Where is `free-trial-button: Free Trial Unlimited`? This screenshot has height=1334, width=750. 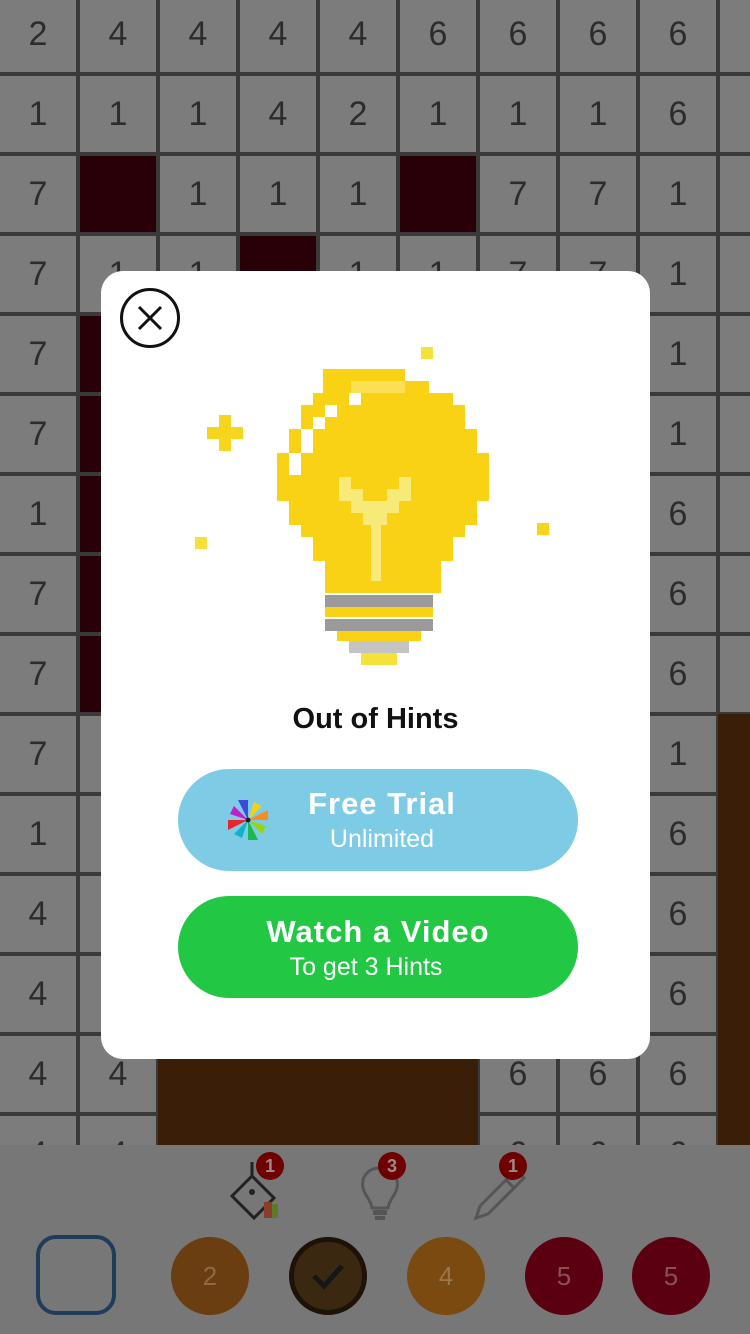
free-trial-button: Free Trial Unlimited is located at coordinates (378, 820).